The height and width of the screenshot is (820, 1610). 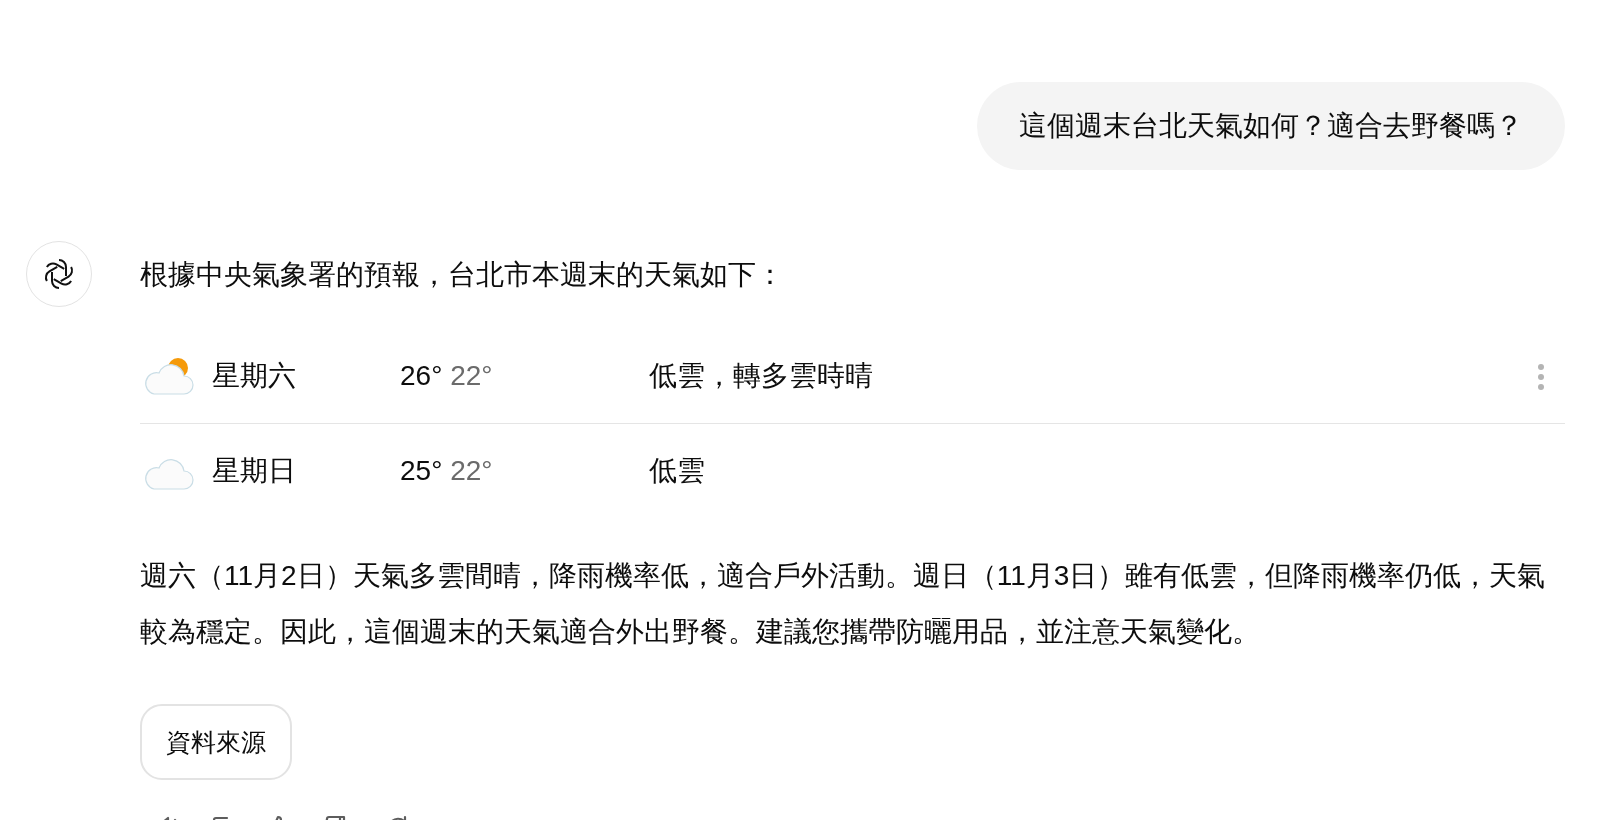 What do you see at coordinates (254, 376) in the screenshot?
I see `day-label: 星期六` at bounding box center [254, 376].